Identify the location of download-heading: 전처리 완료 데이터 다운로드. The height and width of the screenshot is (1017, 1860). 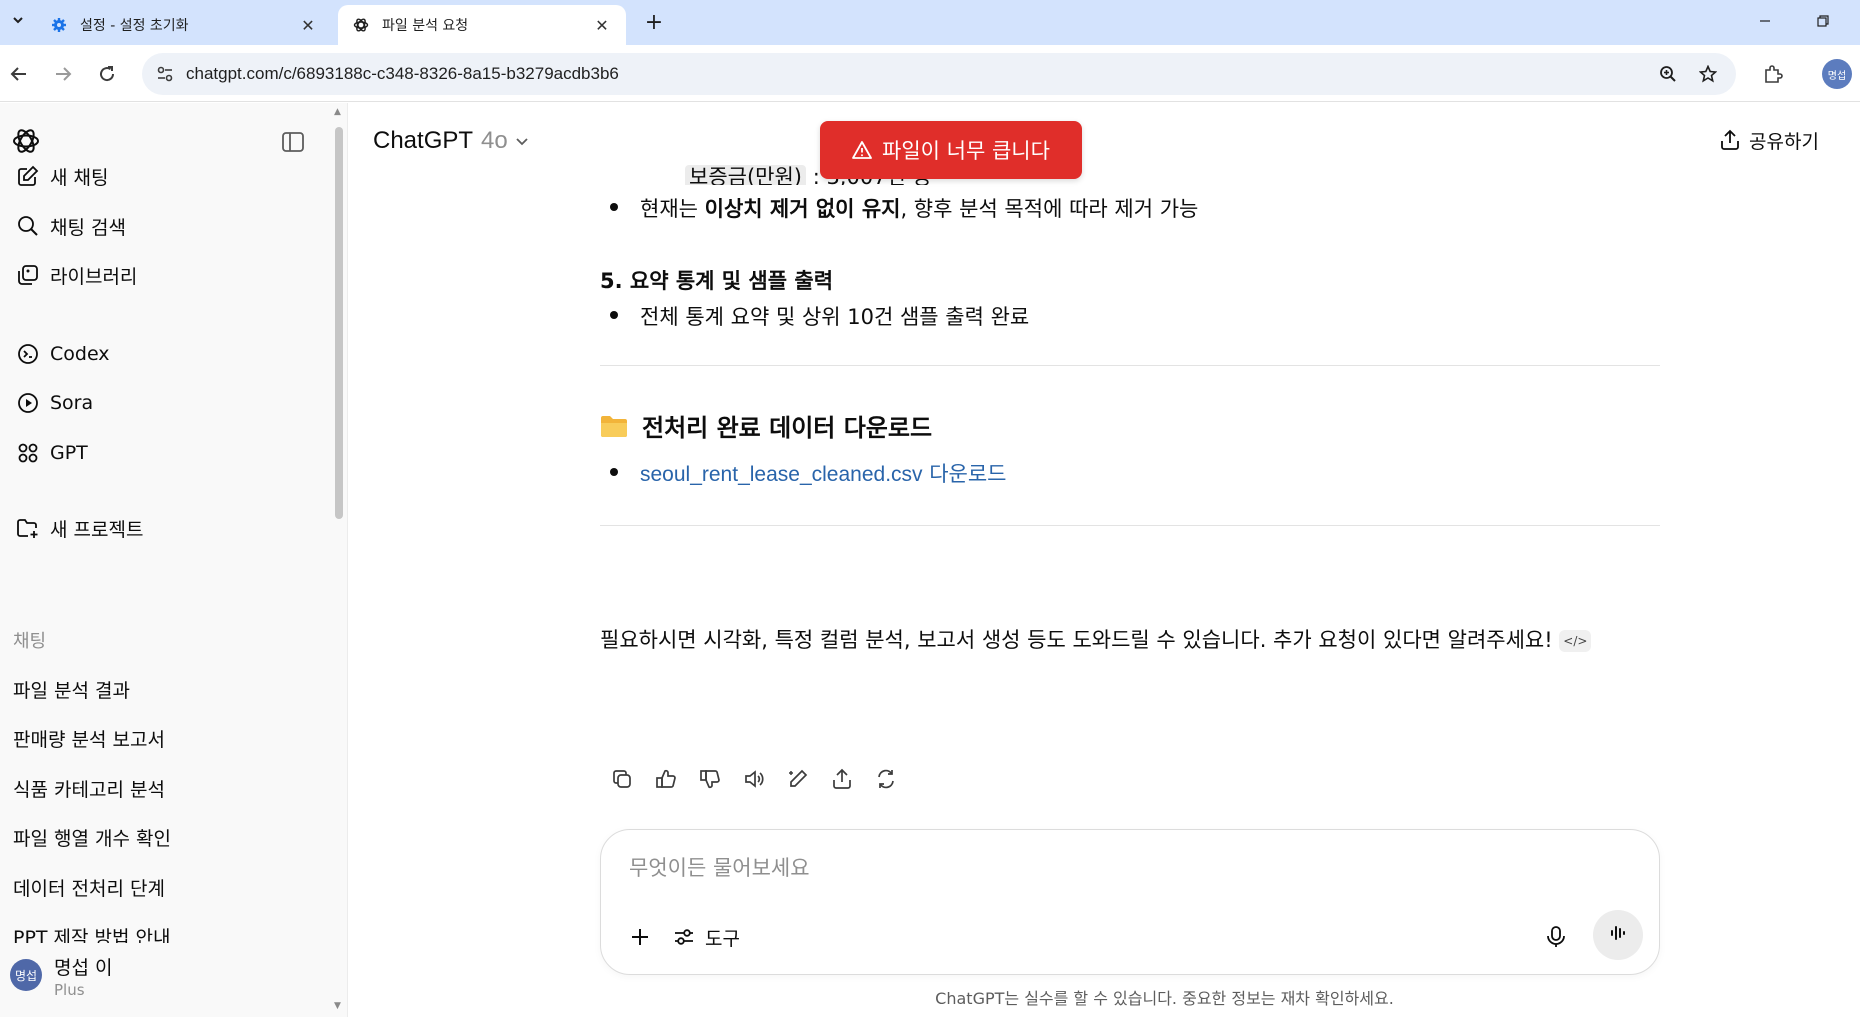
(766, 425).